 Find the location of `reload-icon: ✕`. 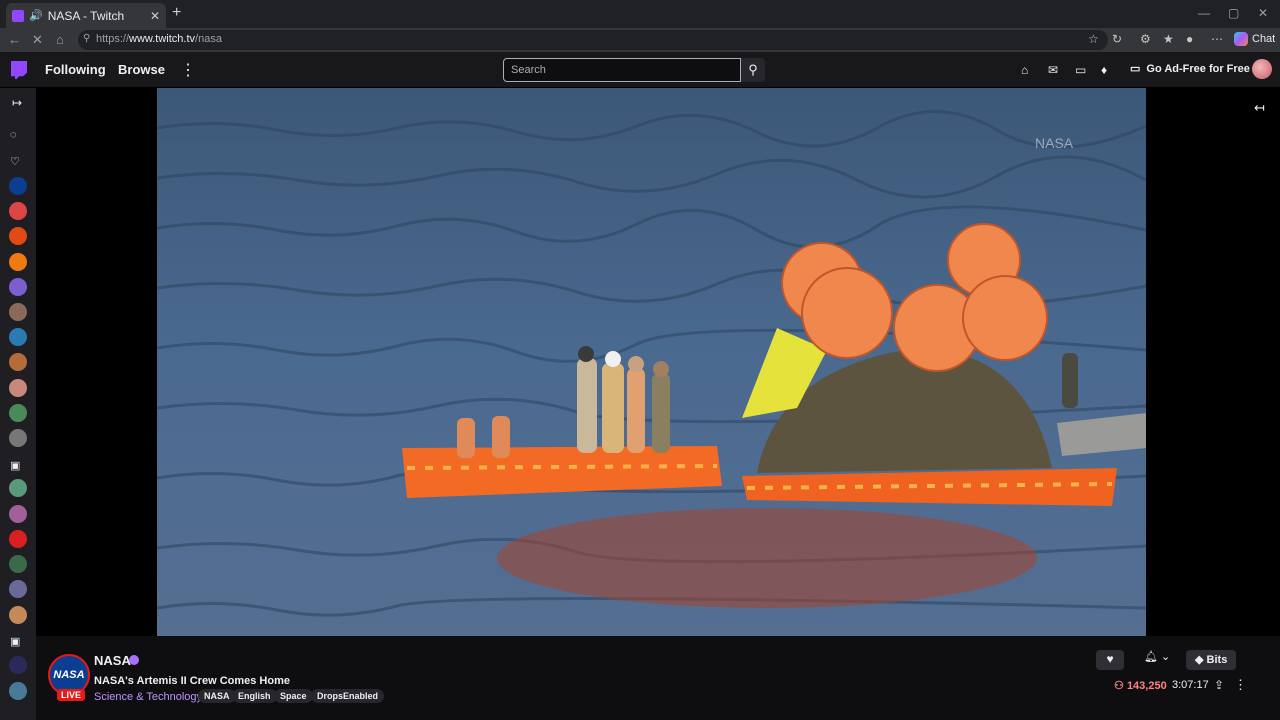

reload-icon: ✕ is located at coordinates (37, 40).